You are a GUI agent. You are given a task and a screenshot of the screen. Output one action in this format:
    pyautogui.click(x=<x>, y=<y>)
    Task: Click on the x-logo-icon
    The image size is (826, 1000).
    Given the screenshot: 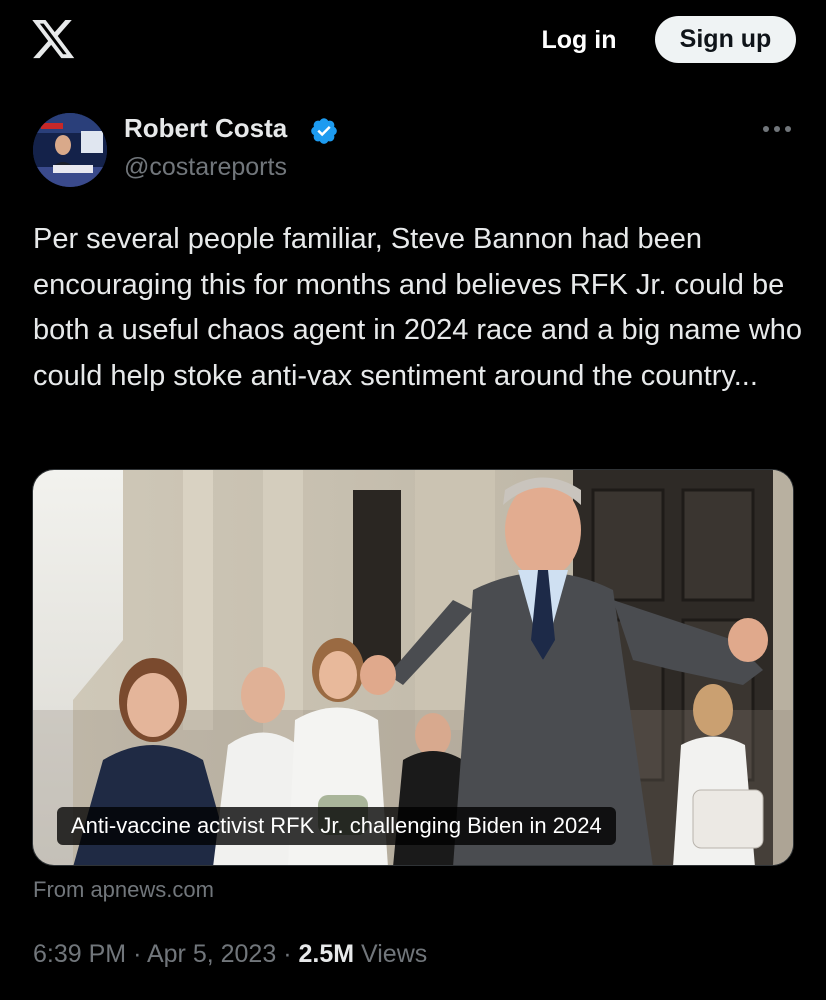 What is the action you would take?
    pyautogui.click(x=54, y=40)
    